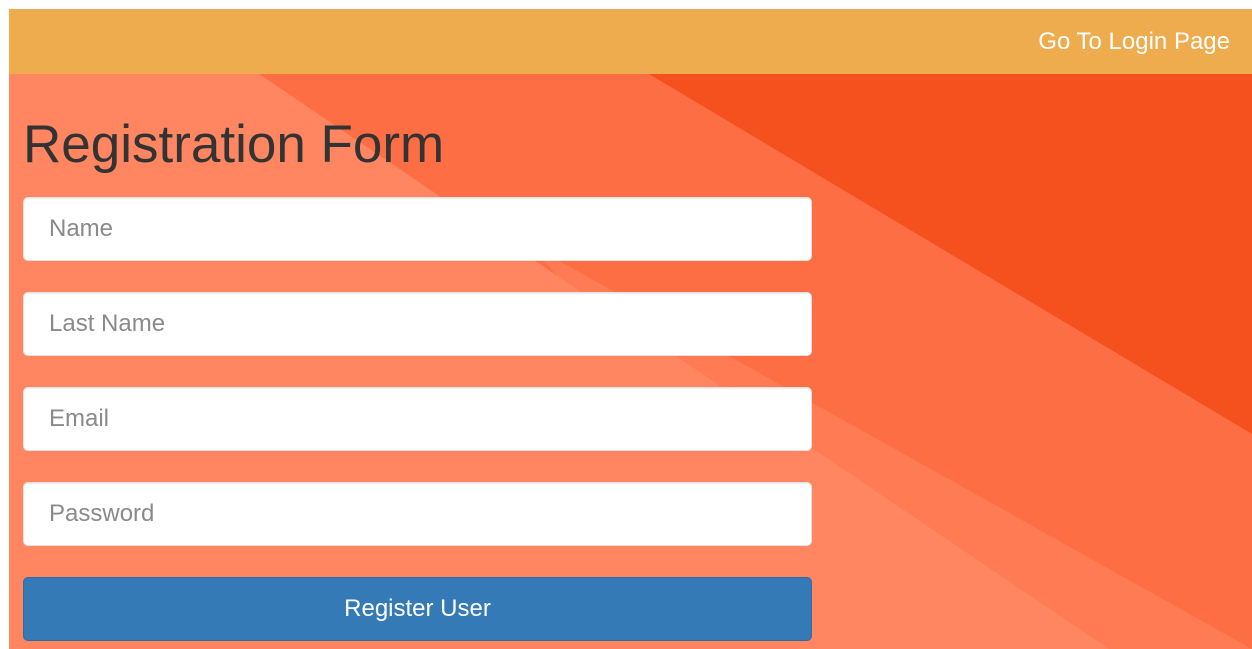 The image size is (1252, 649). I want to click on password-input, so click(417, 514).